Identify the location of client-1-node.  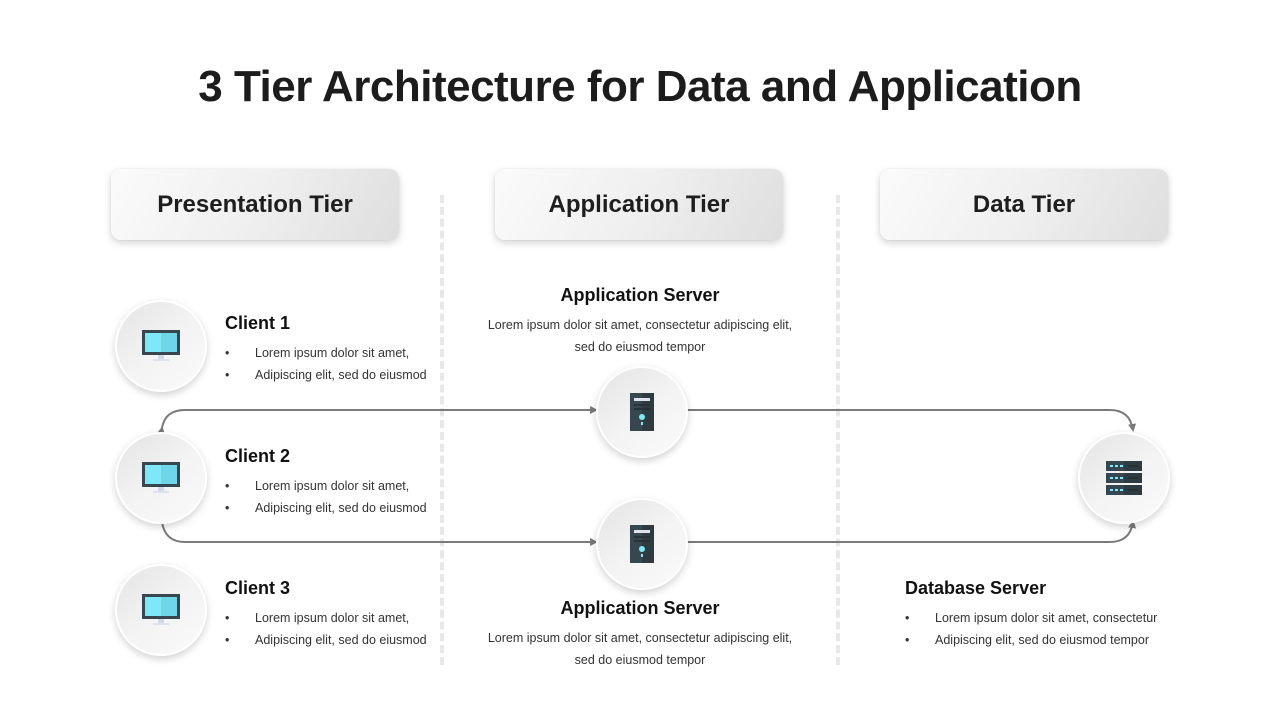
(161, 346).